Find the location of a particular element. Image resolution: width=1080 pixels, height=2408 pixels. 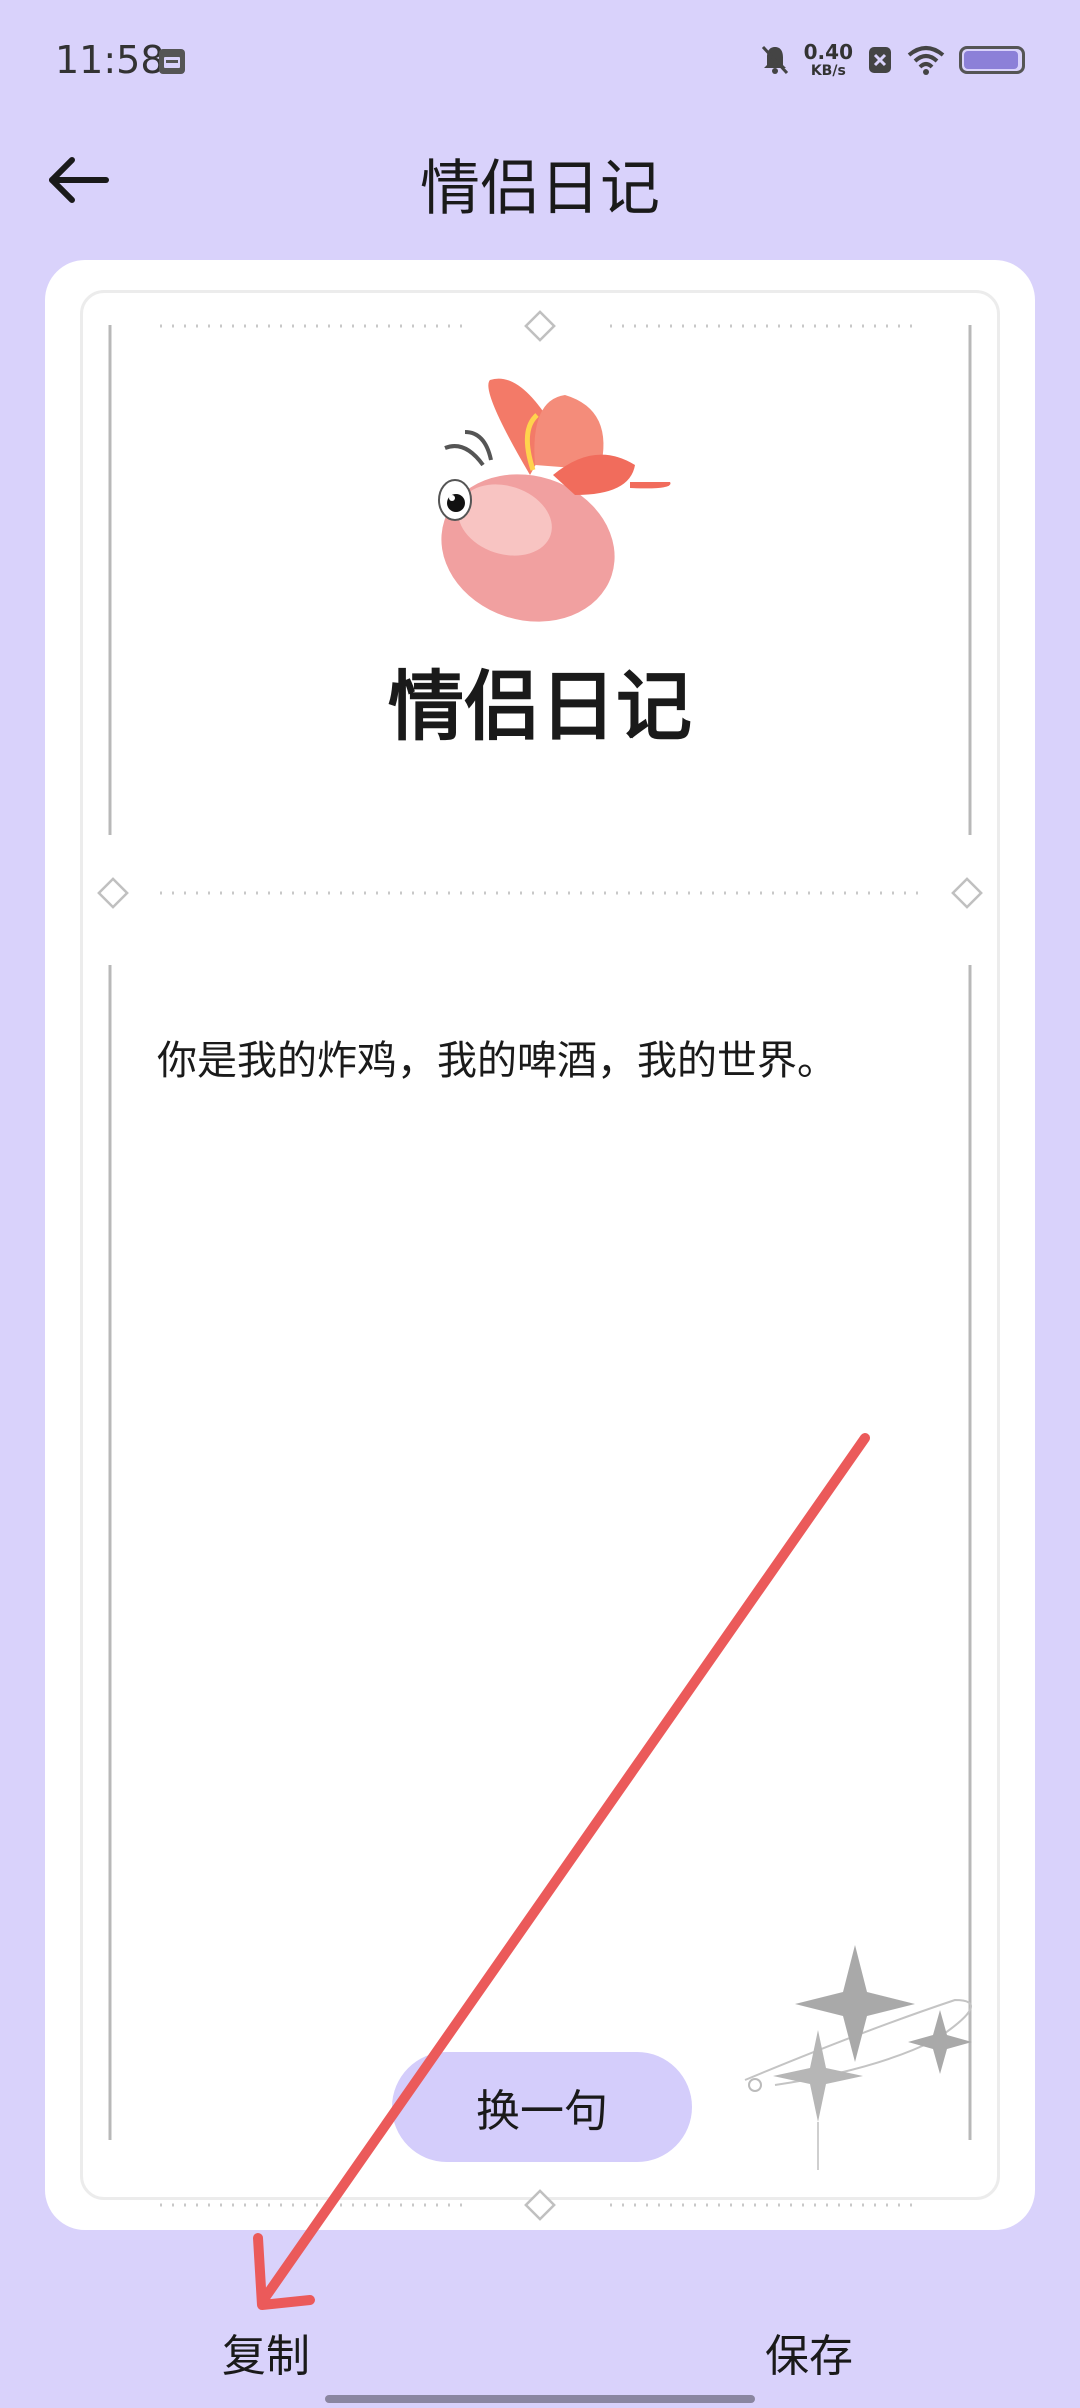

status-icons: 0.40 KB/s is located at coordinates (892, 60).